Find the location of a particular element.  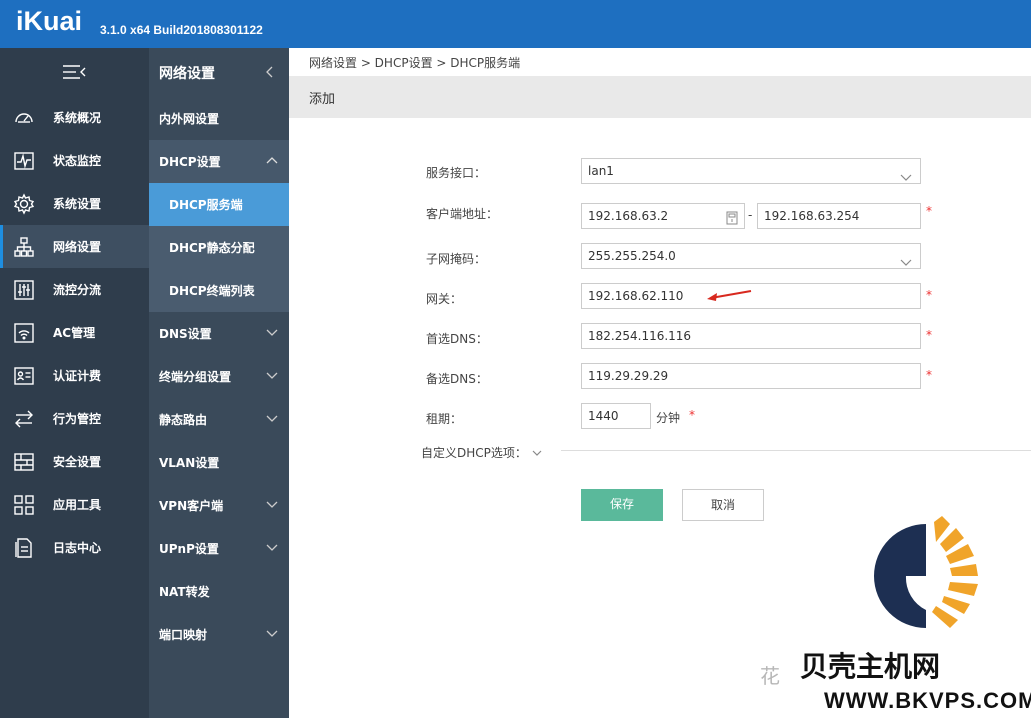

sidebar-item-behavior: 行为管控 is located at coordinates (74, 418).